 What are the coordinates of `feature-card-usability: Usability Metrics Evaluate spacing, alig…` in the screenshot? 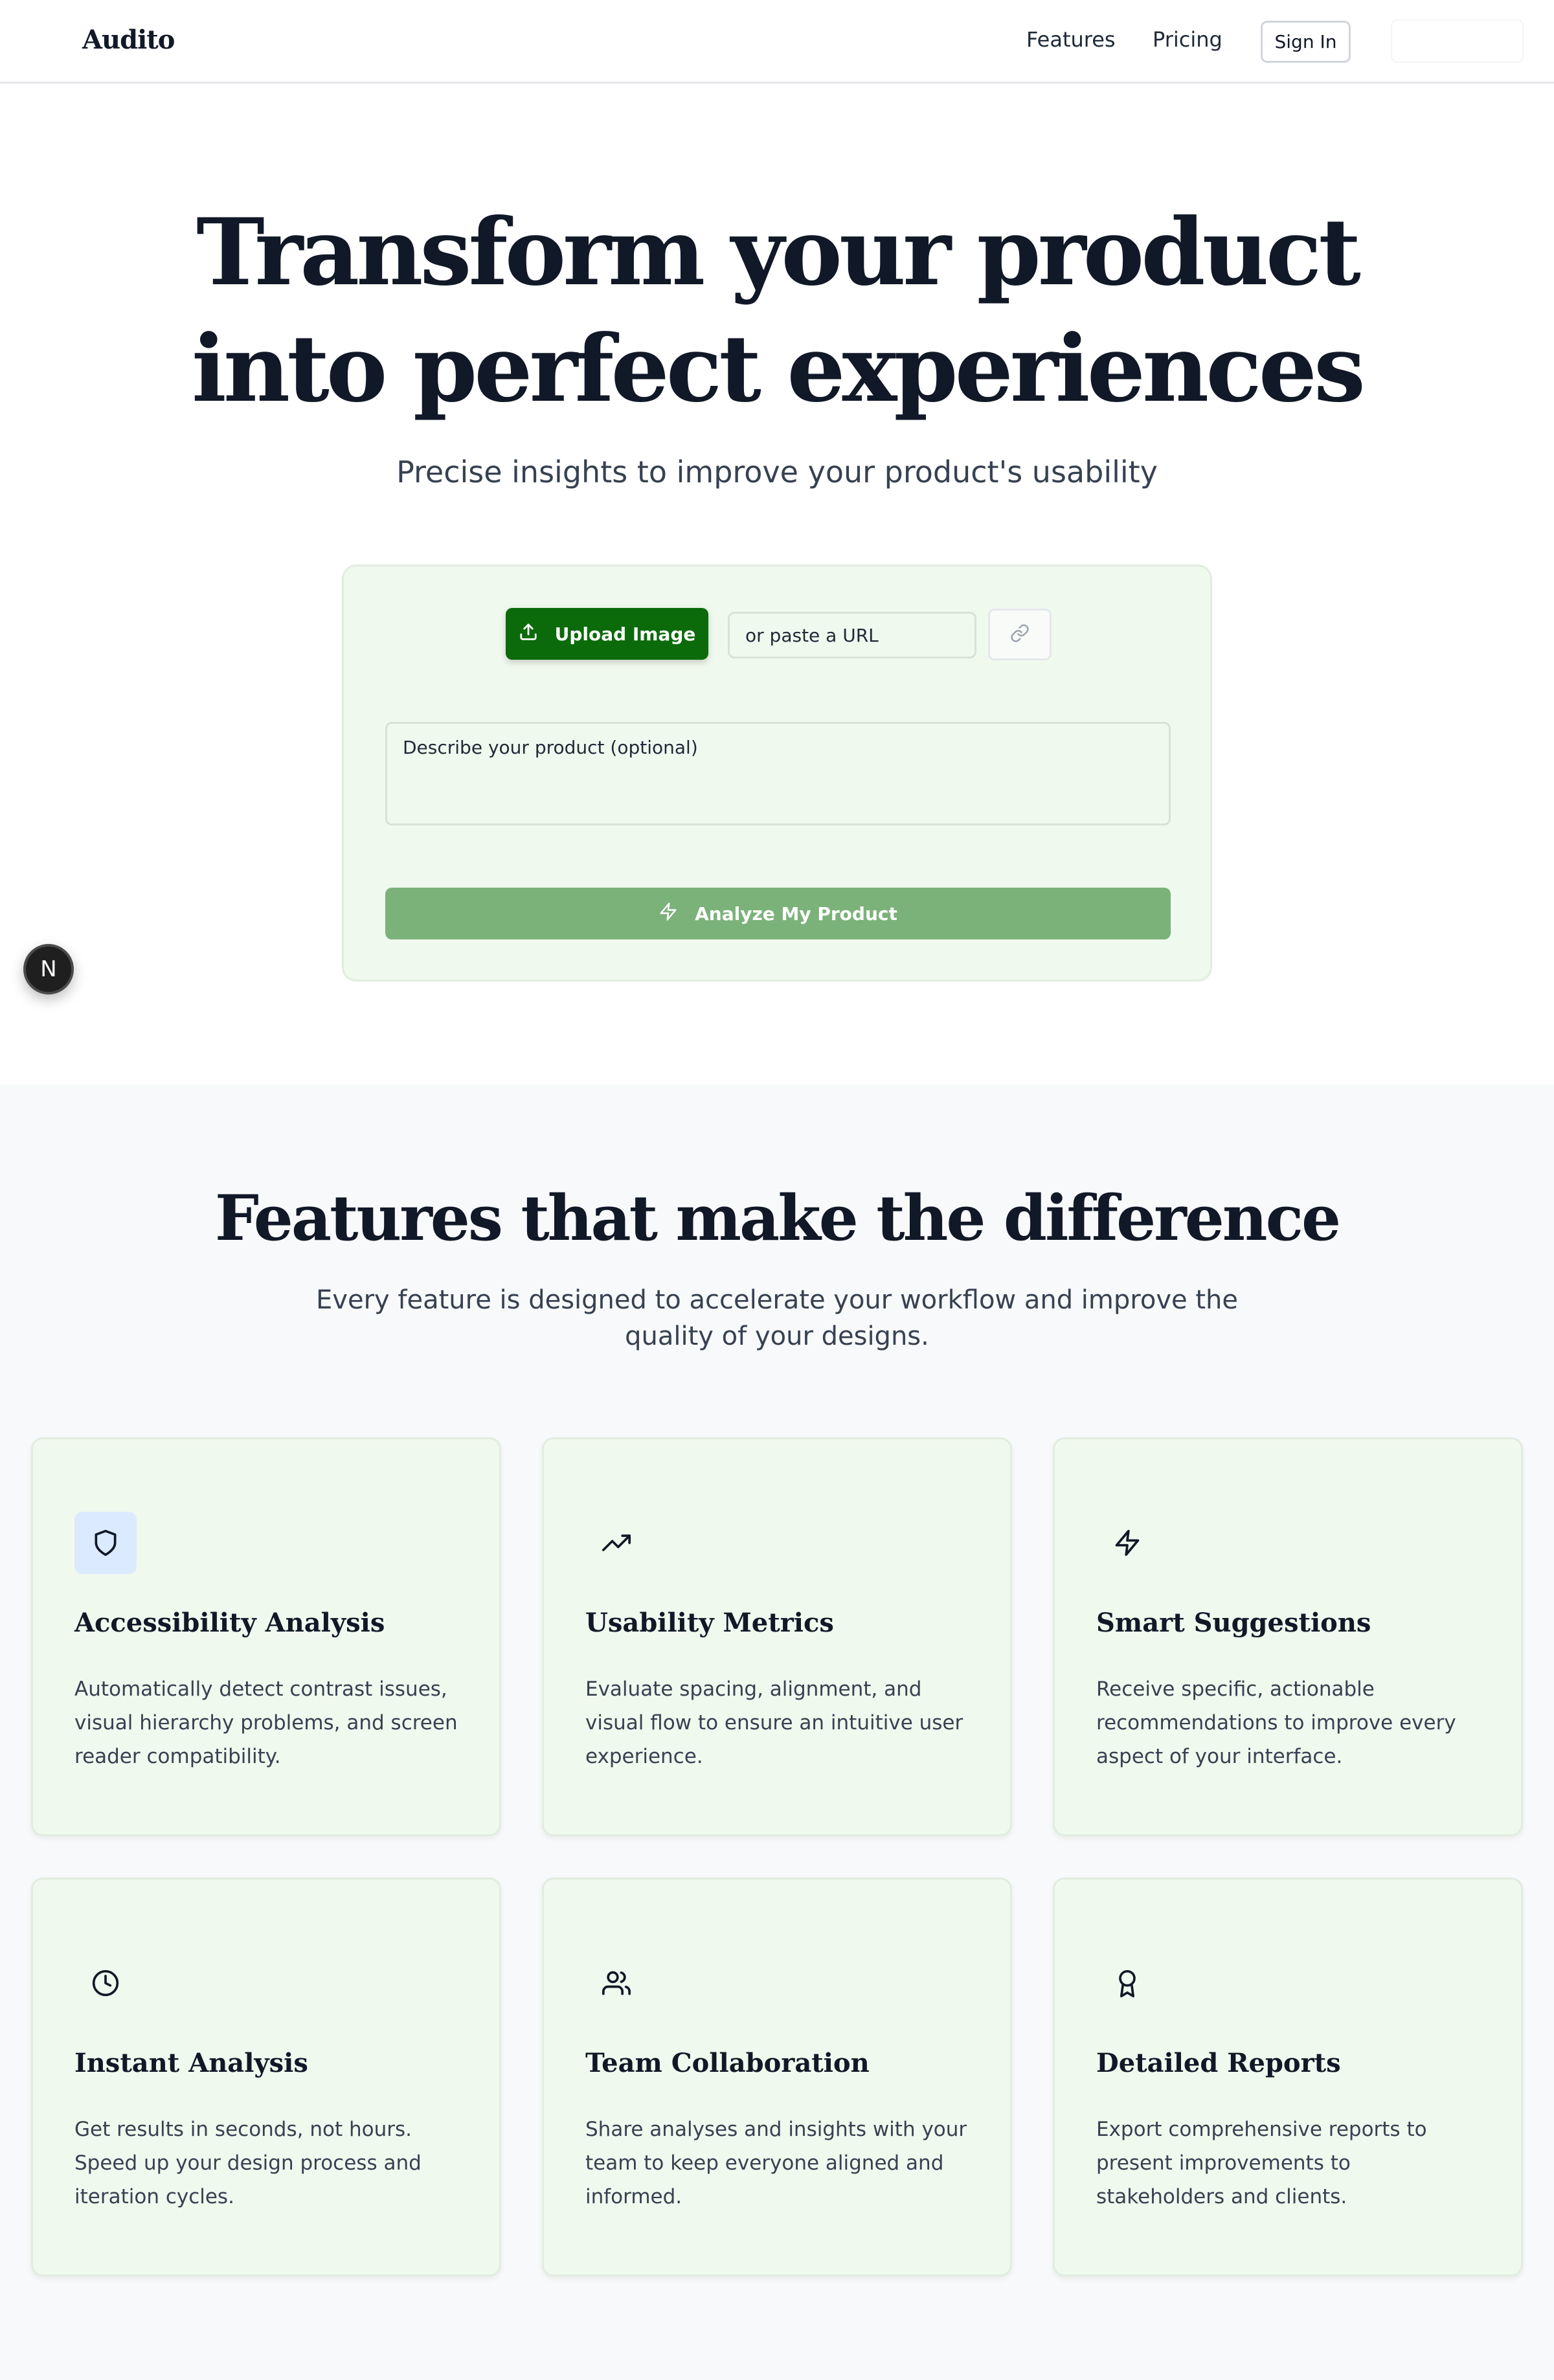 It's located at (777, 1637).